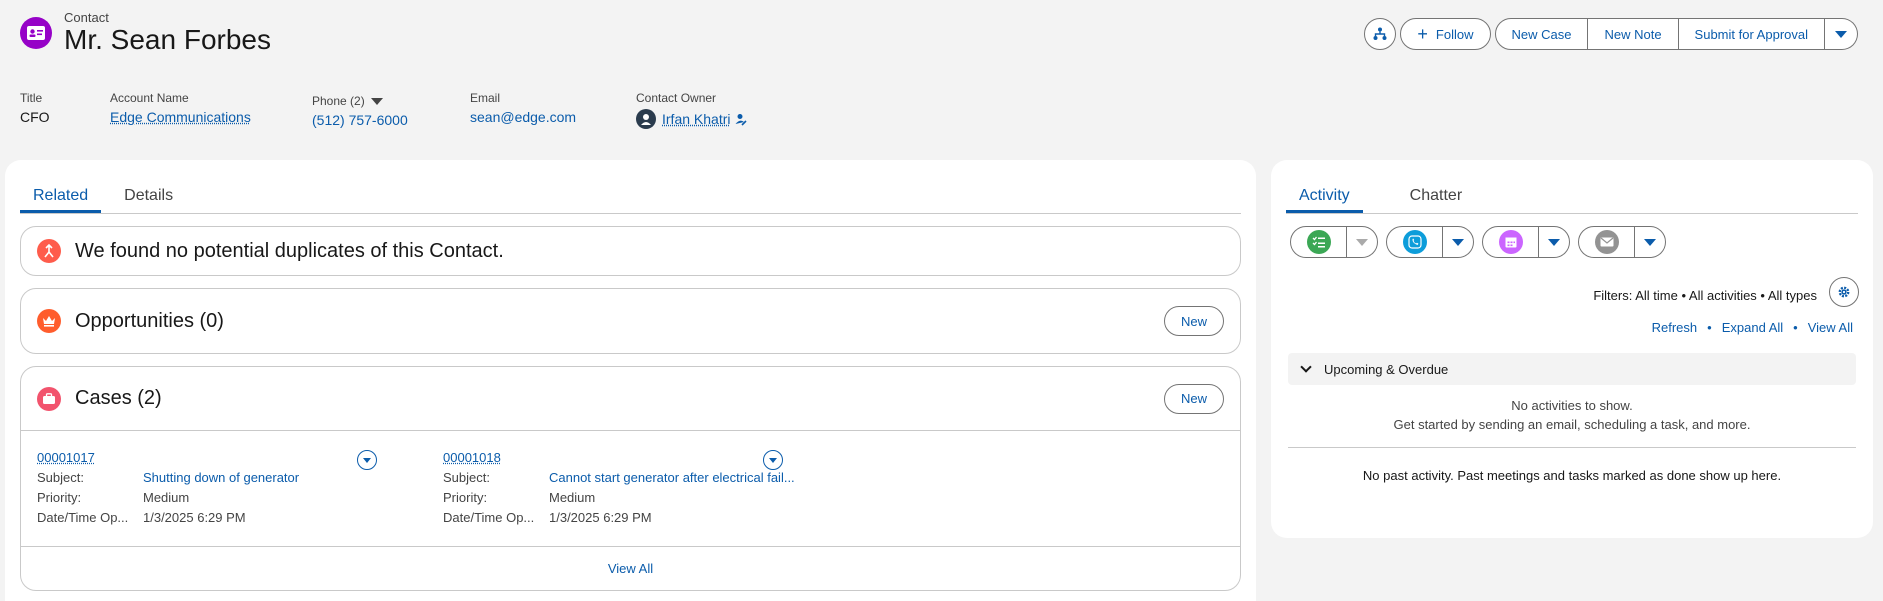 Image resolution: width=1883 pixels, height=601 pixels. I want to click on gear-icon, so click(1844, 292).